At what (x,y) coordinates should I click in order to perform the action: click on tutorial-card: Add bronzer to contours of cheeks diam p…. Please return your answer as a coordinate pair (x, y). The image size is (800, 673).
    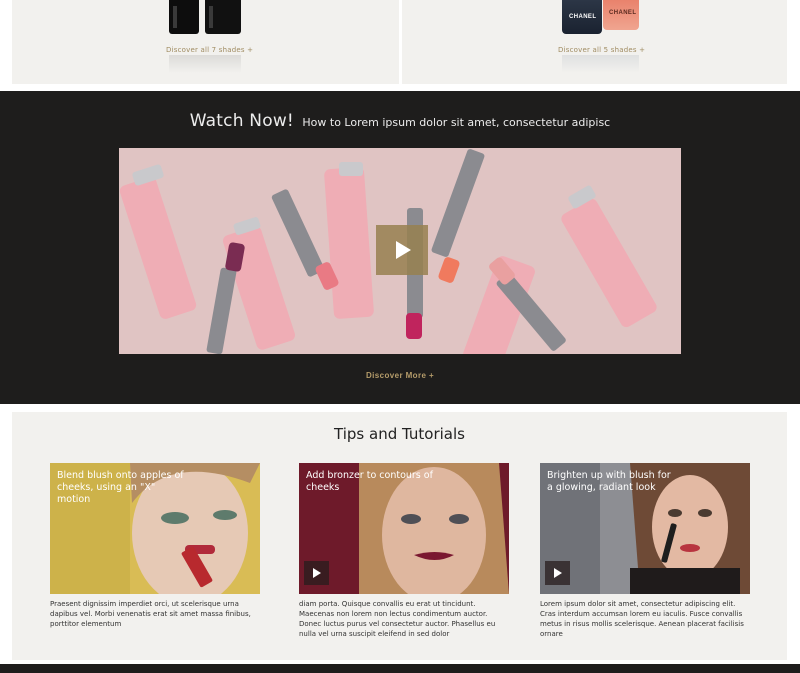
    Looking at the image, I should click on (404, 551).